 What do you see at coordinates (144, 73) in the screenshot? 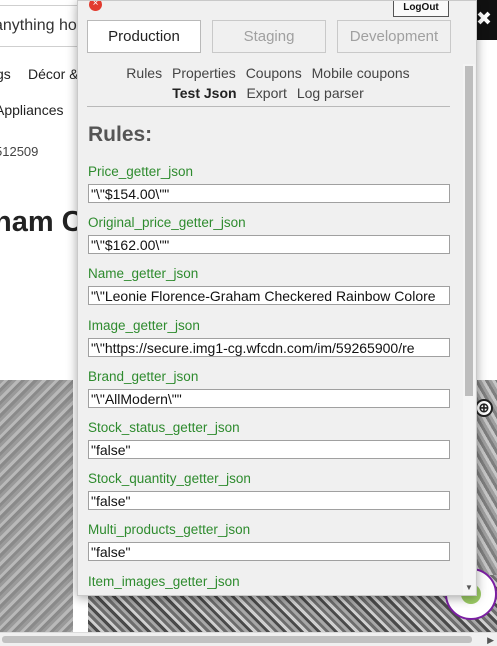
I see `nav-rules: Rules` at bounding box center [144, 73].